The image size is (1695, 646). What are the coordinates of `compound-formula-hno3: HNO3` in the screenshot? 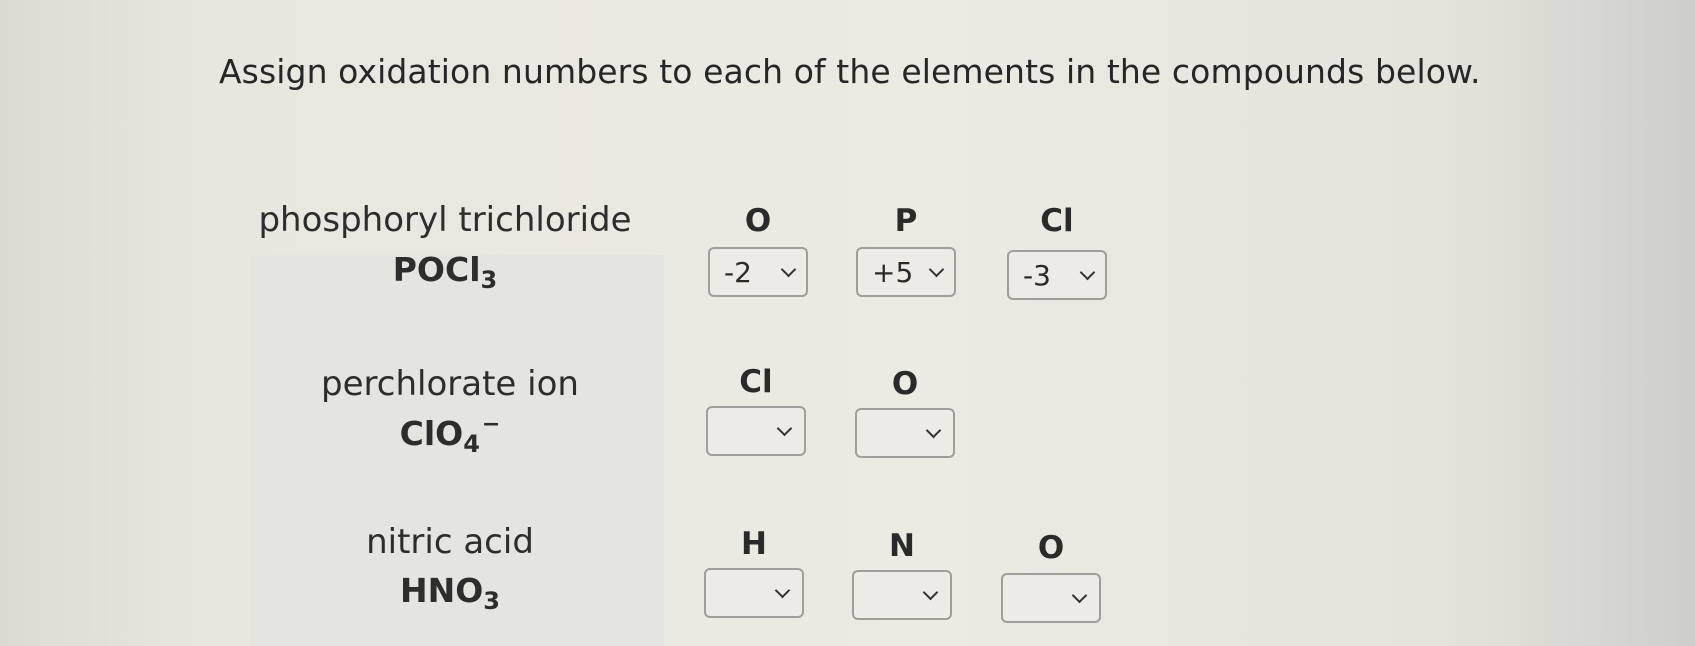 It's located at (450, 593).